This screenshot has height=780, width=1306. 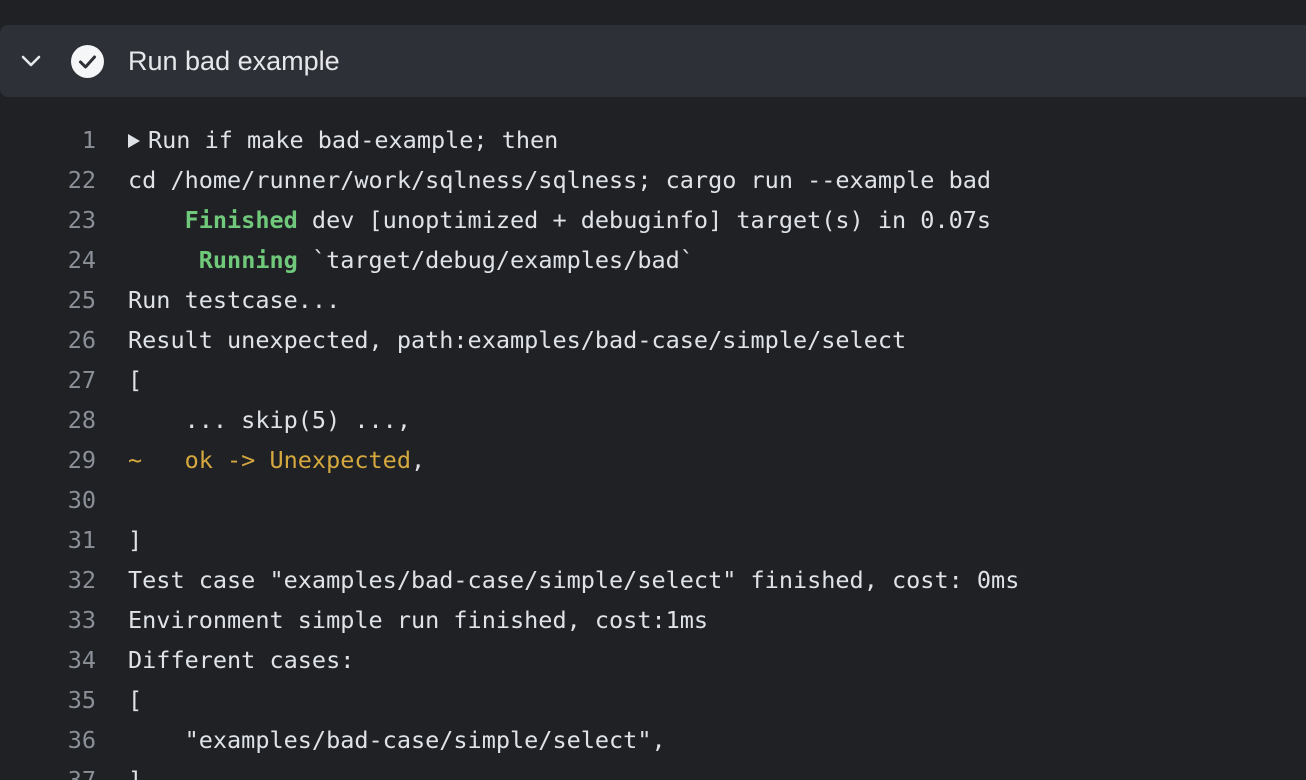 I want to click on log-line: 34 Different cases:, so click(x=653, y=660).